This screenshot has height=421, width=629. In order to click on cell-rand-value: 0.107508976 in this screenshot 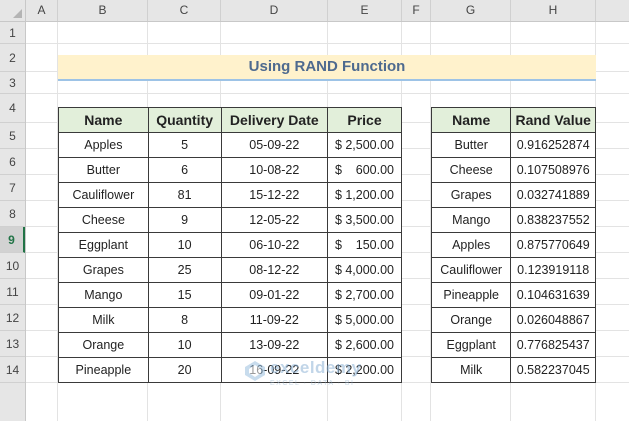, I will do `click(553, 170)`.